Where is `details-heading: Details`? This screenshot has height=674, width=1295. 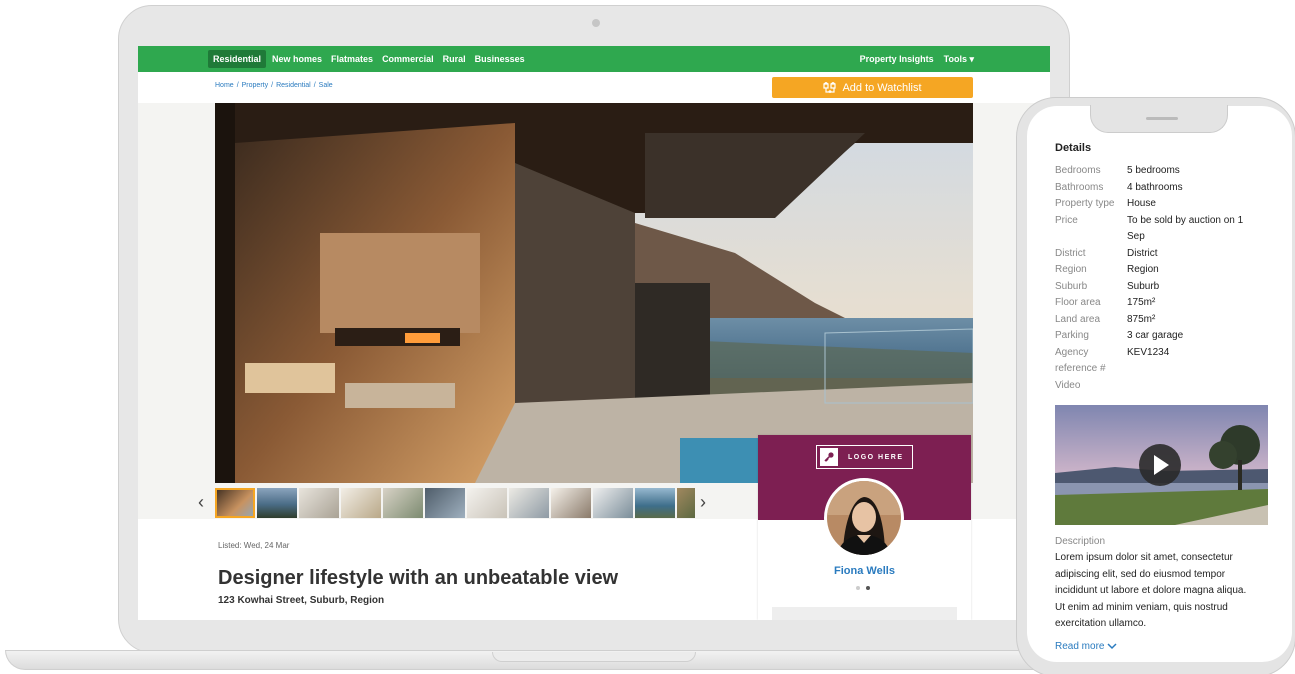
details-heading: Details is located at coordinates (1073, 148).